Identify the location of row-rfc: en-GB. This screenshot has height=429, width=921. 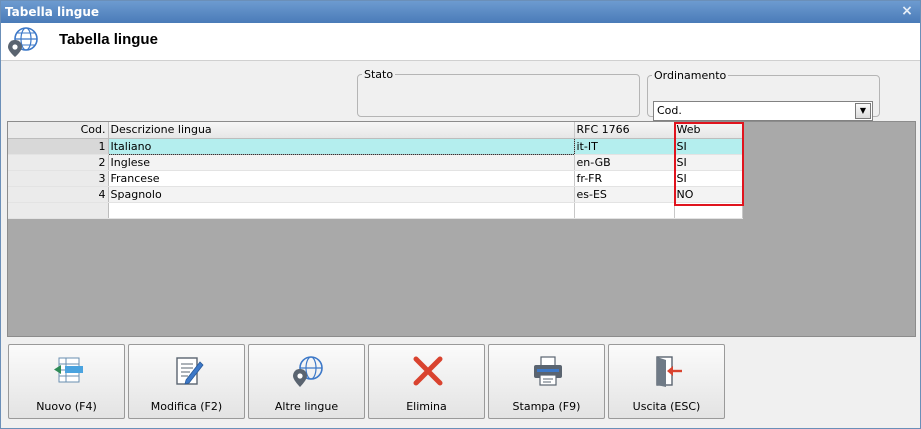
(624, 162).